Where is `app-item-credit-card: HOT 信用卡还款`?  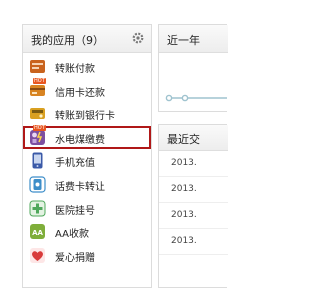 app-item-credit-card: HOT 信用卡还款 is located at coordinates (87, 90).